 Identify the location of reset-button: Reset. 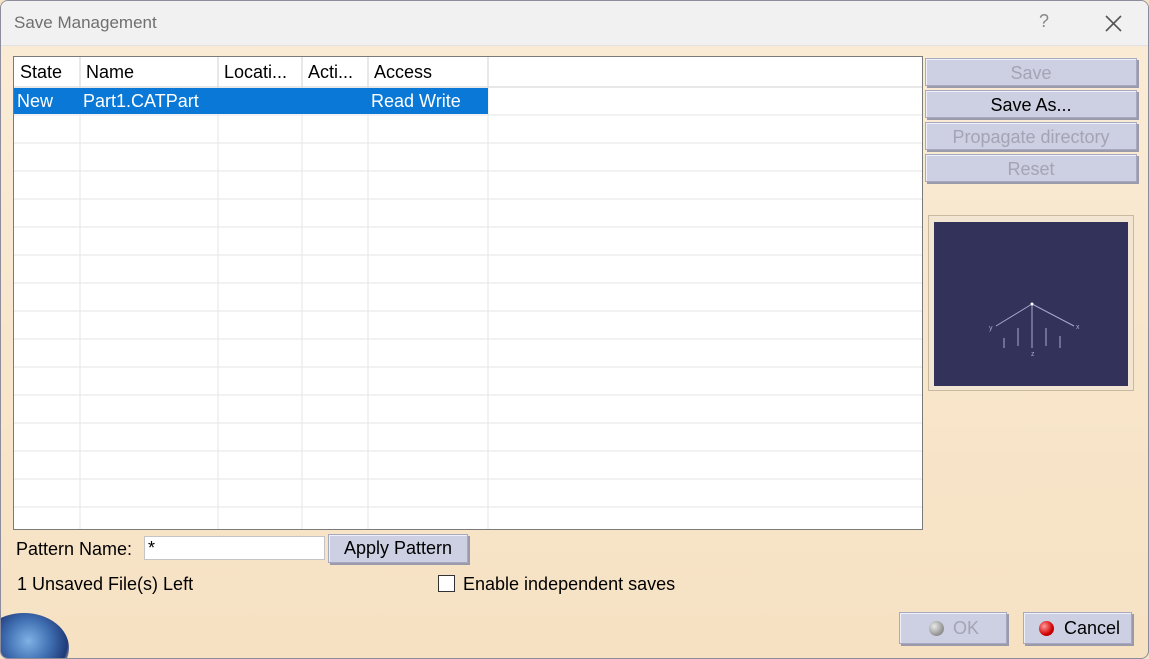
(1031, 168).